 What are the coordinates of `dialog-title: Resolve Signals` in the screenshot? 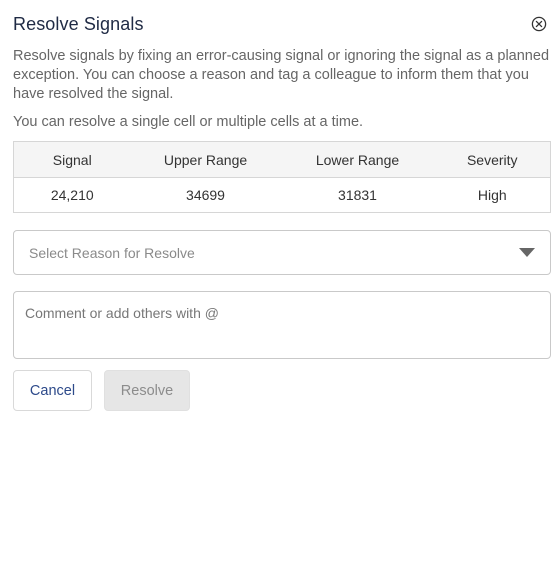 It's located at (78, 24).